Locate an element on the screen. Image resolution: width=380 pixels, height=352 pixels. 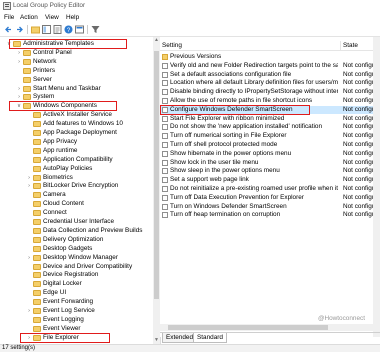
tree-item: Event Forwarding is located at coordinates (76, 302).